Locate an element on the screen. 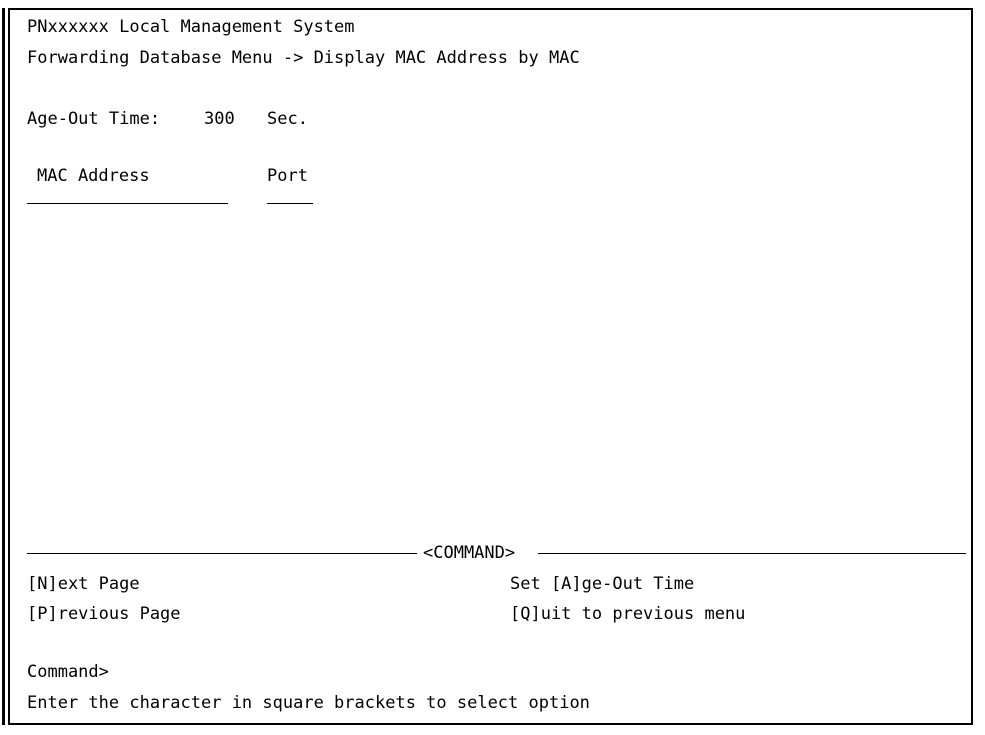 This screenshot has height=735, width=985. age-out-unit: Sec. is located at coordinates (287, 119).